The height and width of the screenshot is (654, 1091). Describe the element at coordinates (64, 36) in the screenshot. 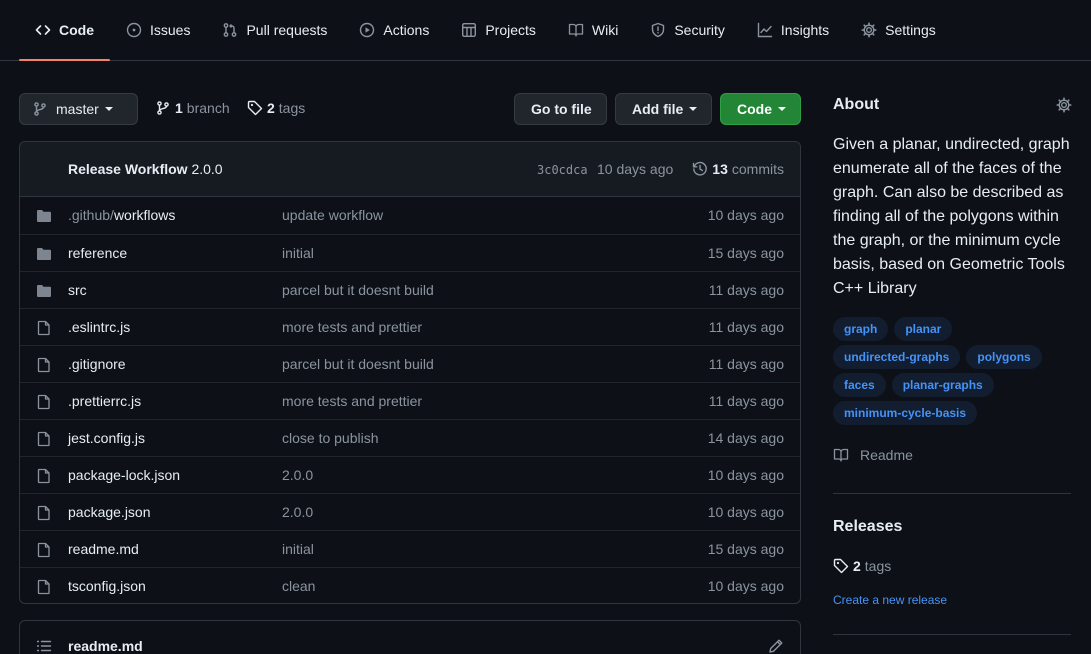

I see `tab-code: Code` at that location.